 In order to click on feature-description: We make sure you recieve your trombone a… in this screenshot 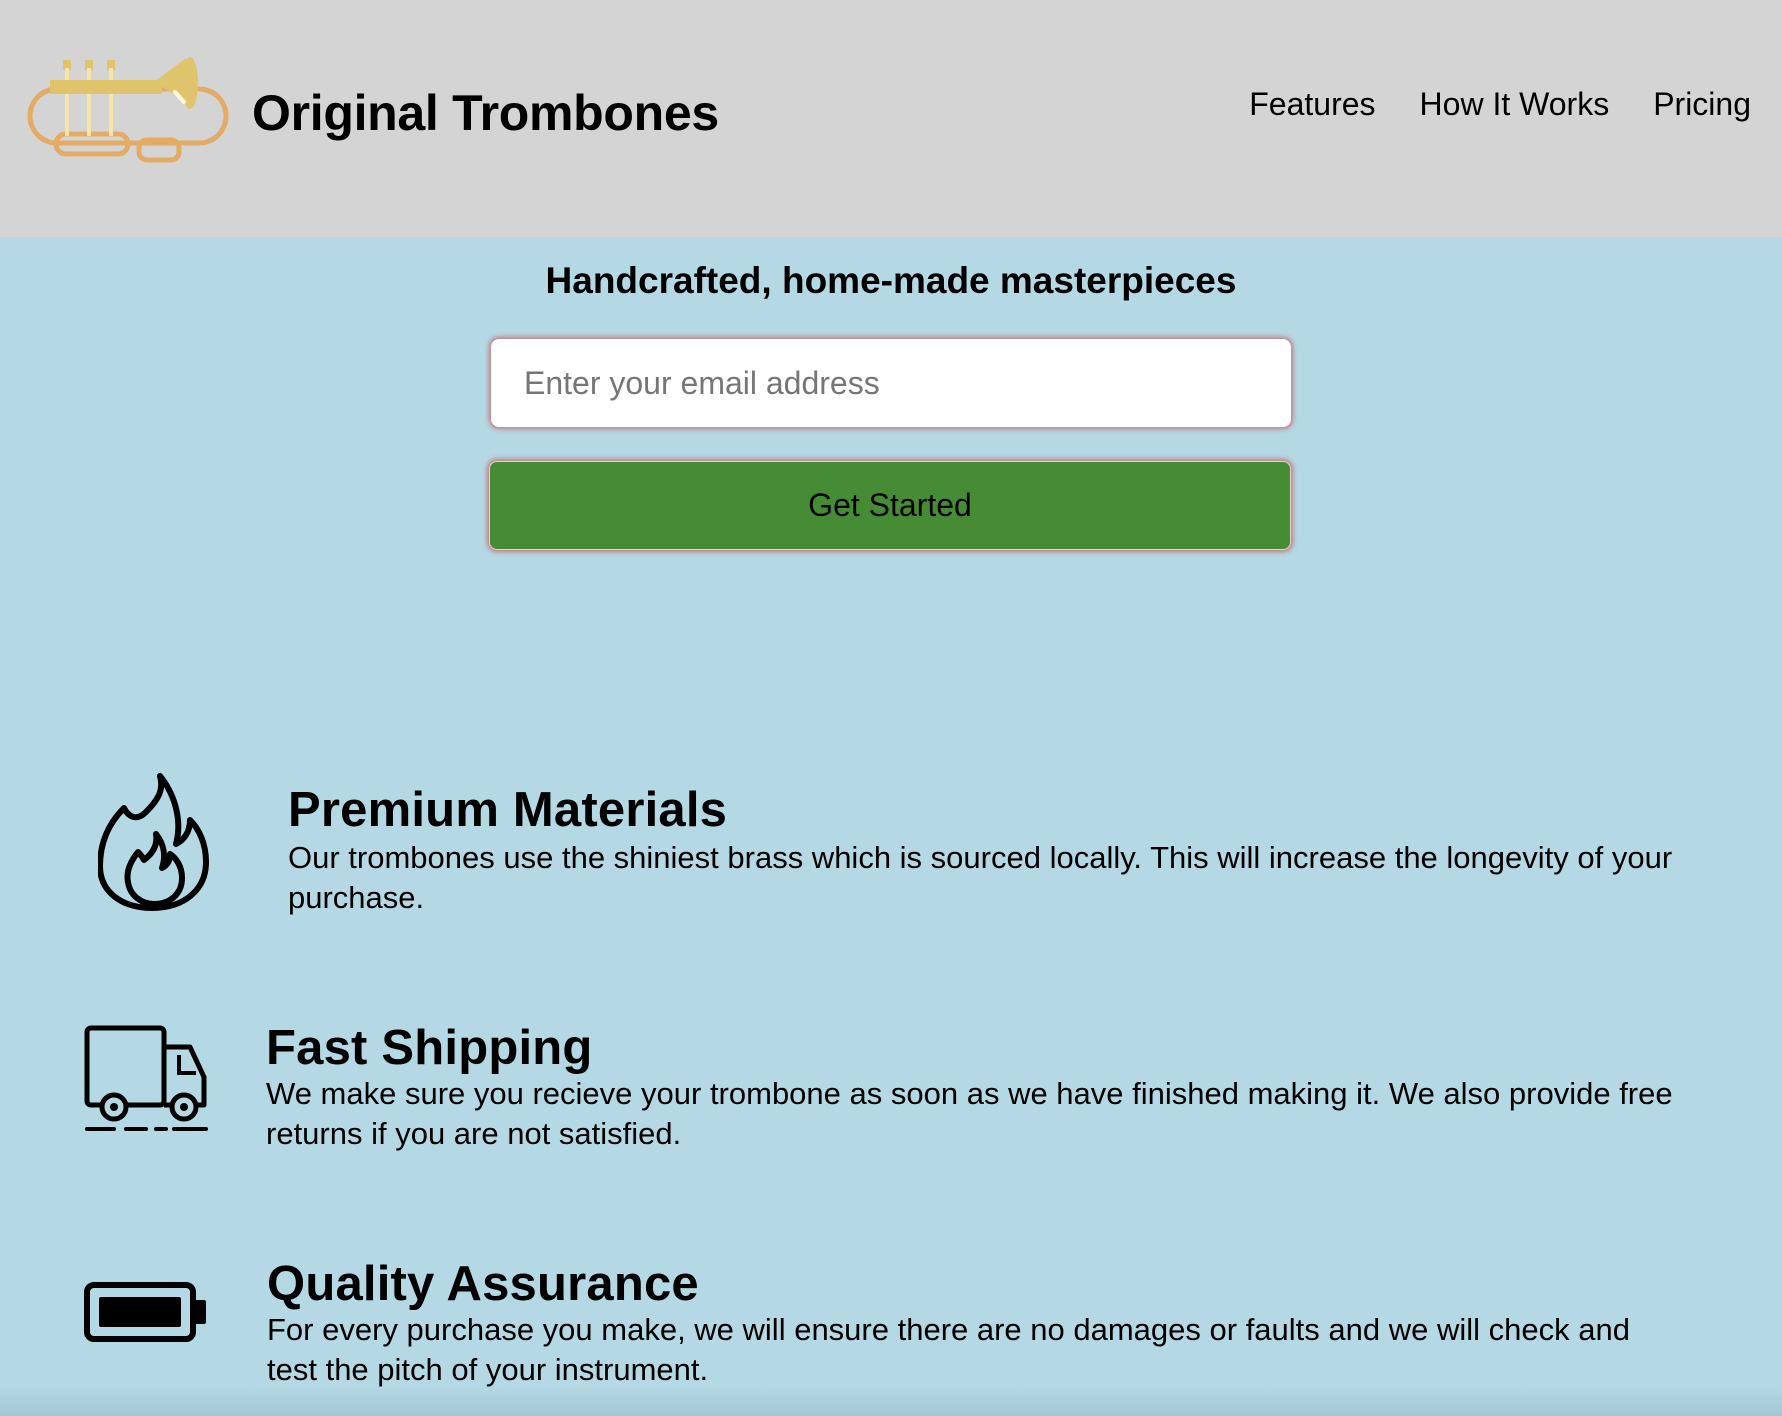, I will do `click(969, 1113)`.